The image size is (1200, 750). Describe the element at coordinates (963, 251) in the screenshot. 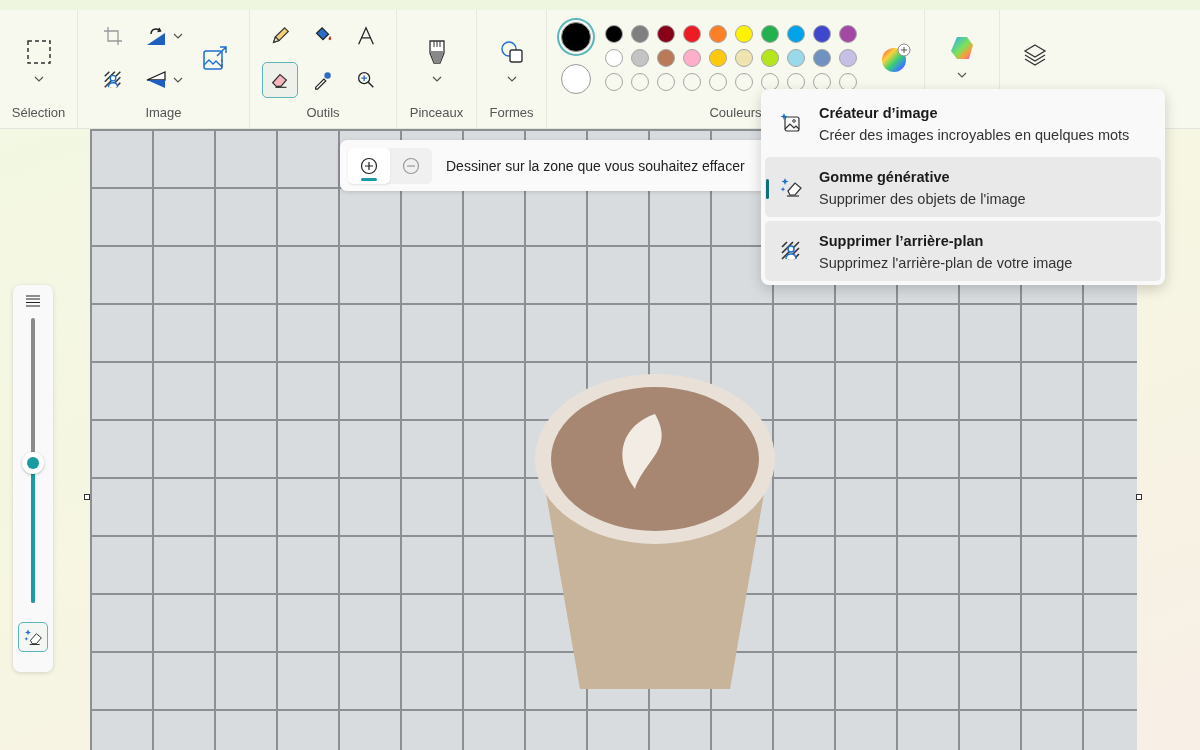

I see `menu-item: Supprimer l’arrière-plan Supprimez l'arrière-plan de votre image` at that location.